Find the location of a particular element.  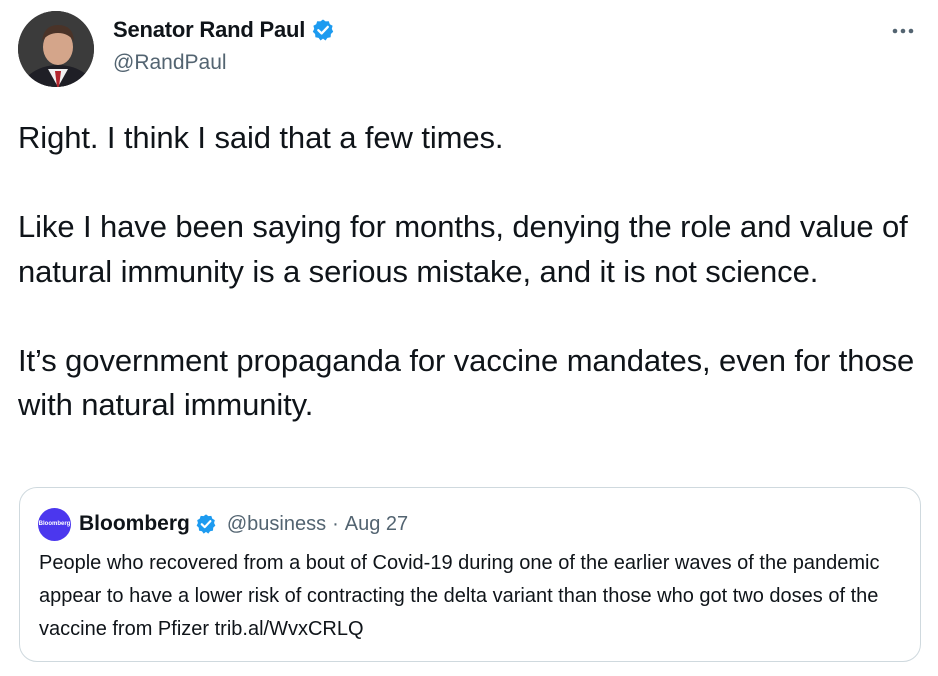

author-handle: @RandPaul is located at coordinates (170, 63).